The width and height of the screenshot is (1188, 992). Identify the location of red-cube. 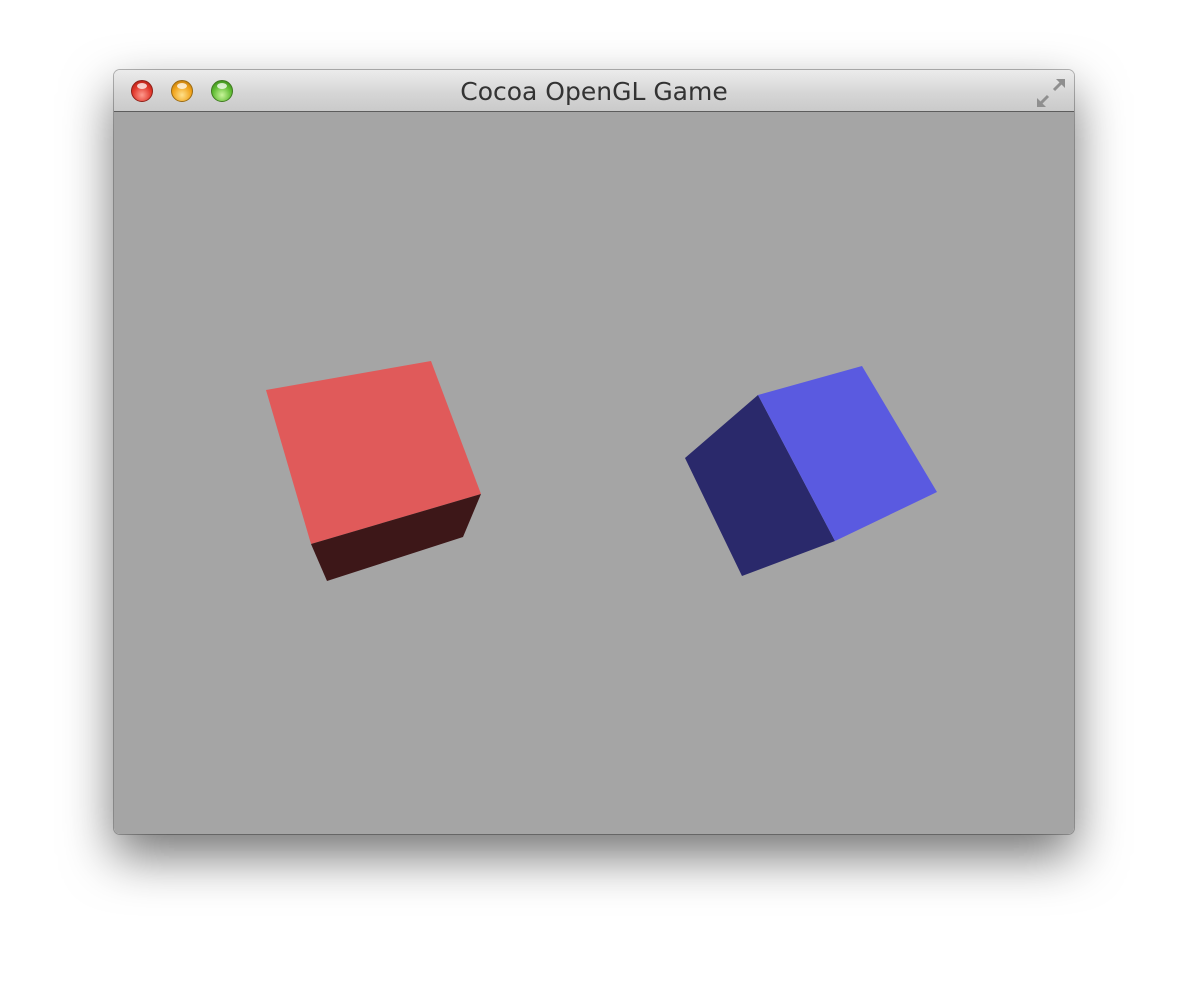
(373, 471).